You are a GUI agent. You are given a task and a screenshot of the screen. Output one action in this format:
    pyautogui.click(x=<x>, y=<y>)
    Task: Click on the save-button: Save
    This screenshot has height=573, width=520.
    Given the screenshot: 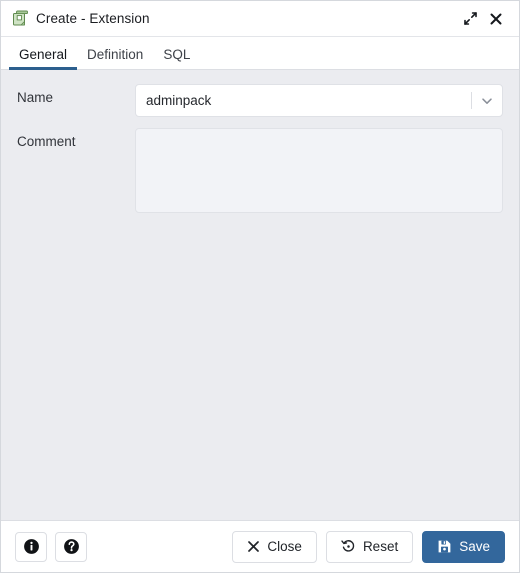 What is the action you would take?
    pyautogui.click(x=463, y=546)
    